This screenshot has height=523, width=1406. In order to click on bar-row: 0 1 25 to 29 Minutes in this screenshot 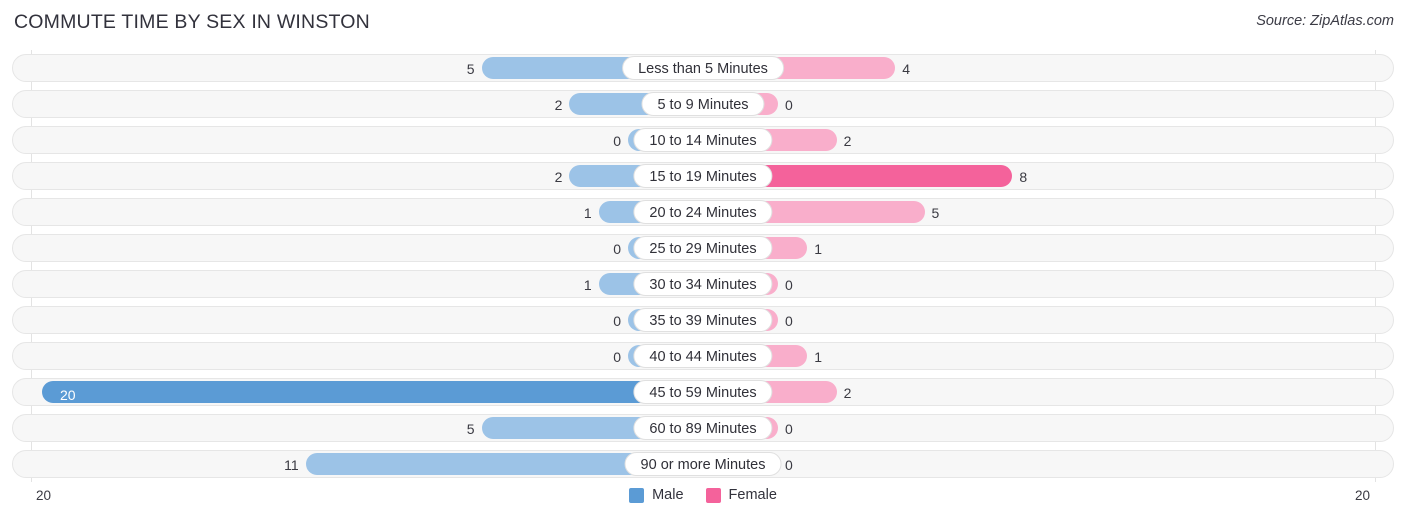, I will do `click(703, 248)`.